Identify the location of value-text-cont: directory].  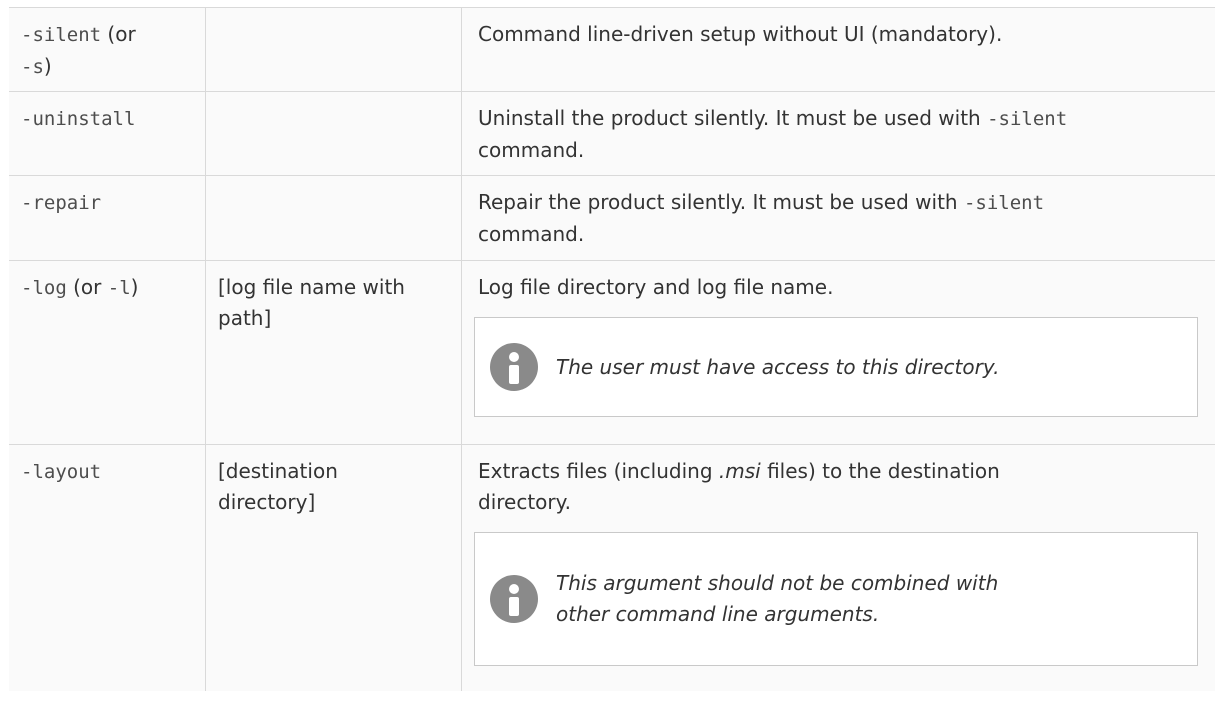
(267, 502).